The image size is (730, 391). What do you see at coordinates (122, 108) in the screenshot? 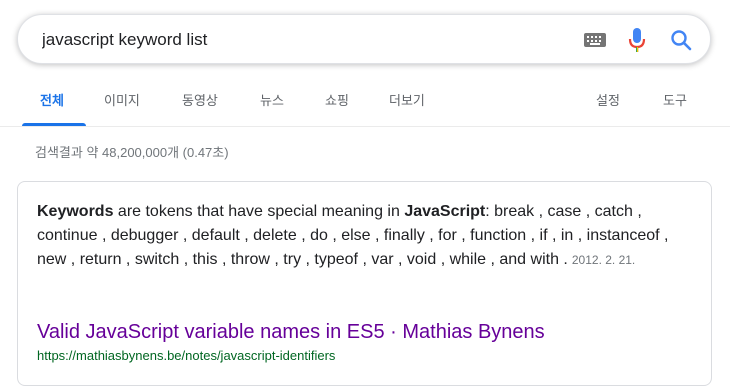
I see `tab-images: 이미지` at bounding box center [122, 108].